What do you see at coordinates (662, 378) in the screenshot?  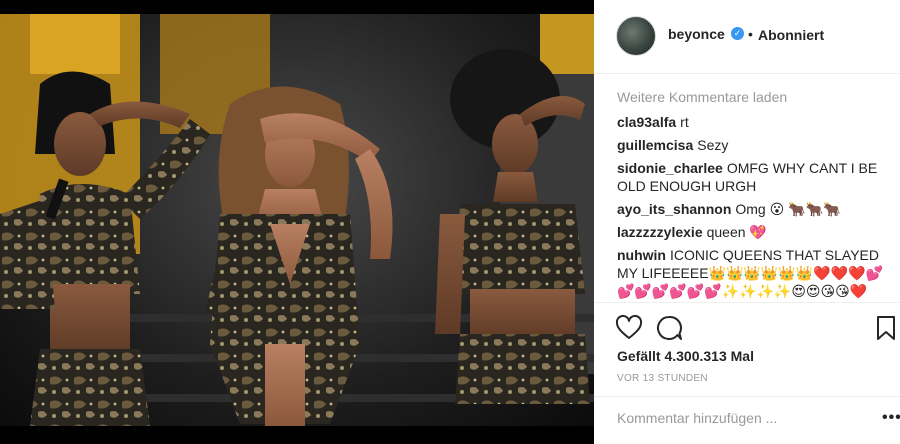 I see `post-timestamp: VOR 13 STUNDEN` at bounding box center [662, 378].